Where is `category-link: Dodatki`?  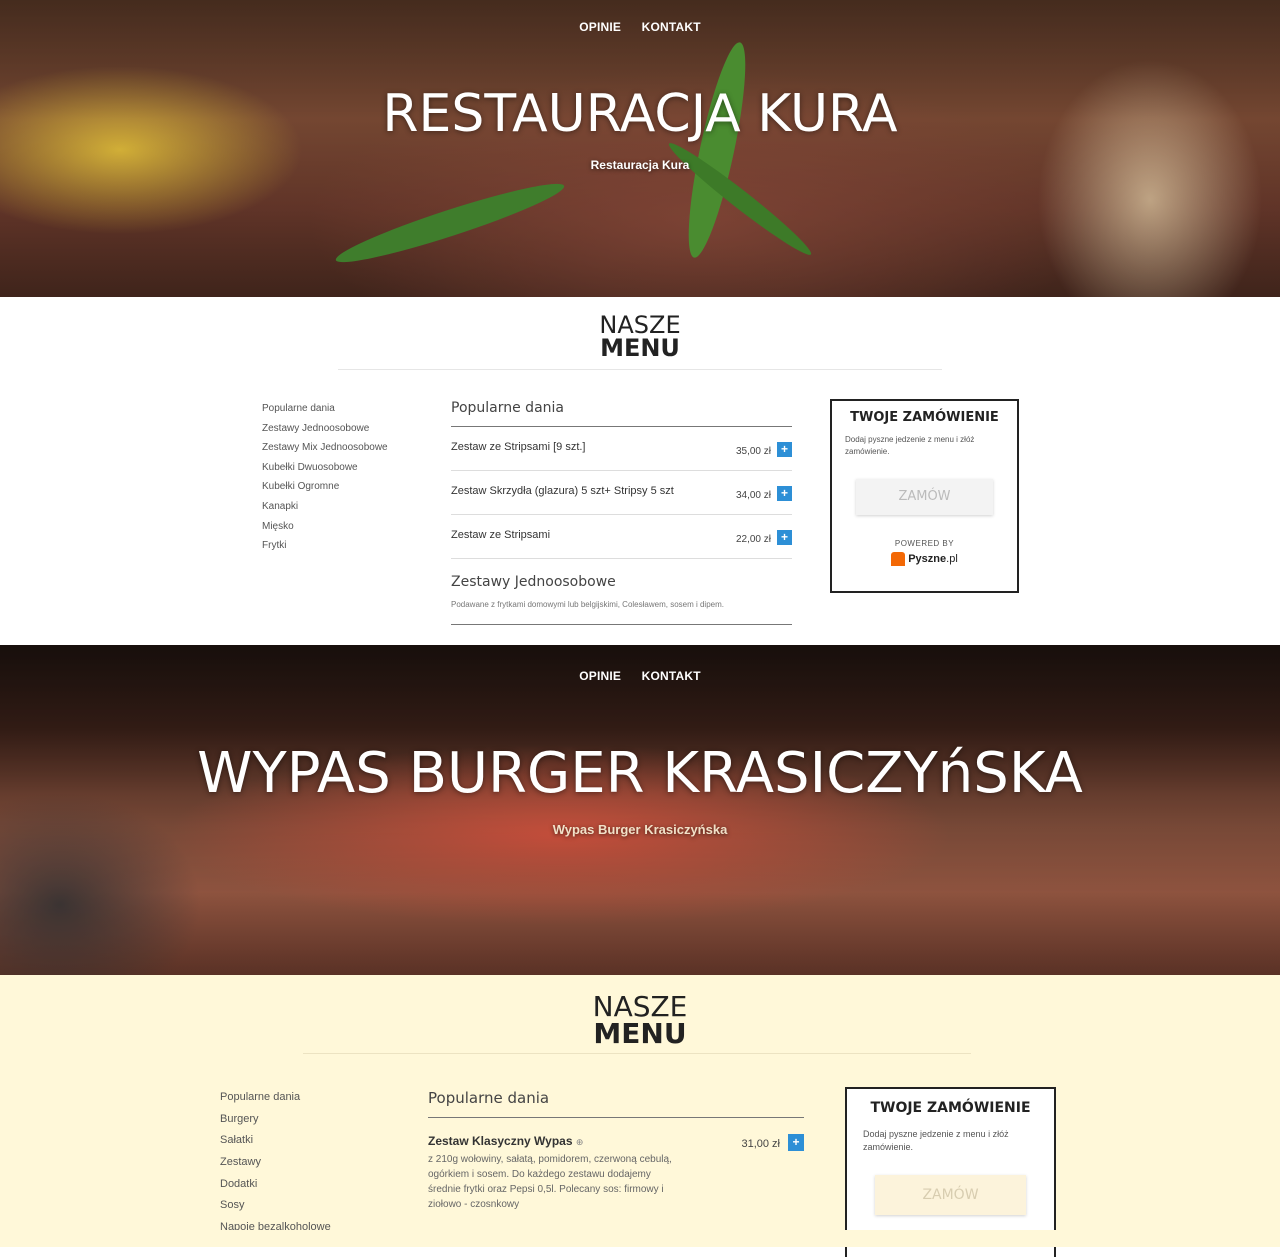
category-link: Dodatki is located at coordinates (275, 1189).